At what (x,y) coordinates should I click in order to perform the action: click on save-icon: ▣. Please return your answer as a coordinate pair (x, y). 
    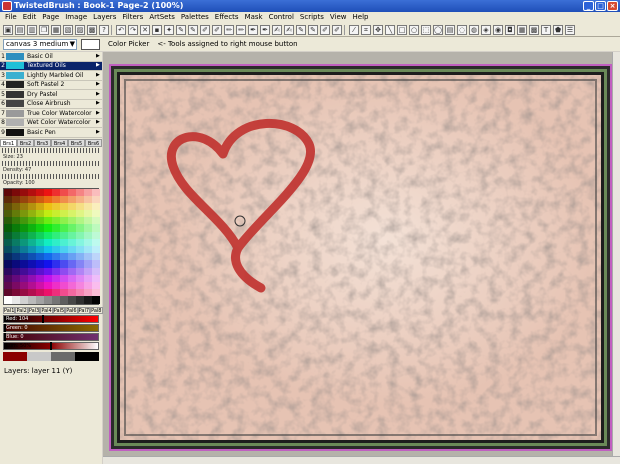
    Looking at the image, I should click on (8, 29).